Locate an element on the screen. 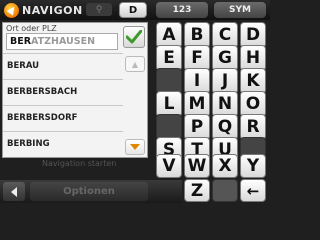 The image size is (320, 240). space-key is located at coordinates (225, 190).